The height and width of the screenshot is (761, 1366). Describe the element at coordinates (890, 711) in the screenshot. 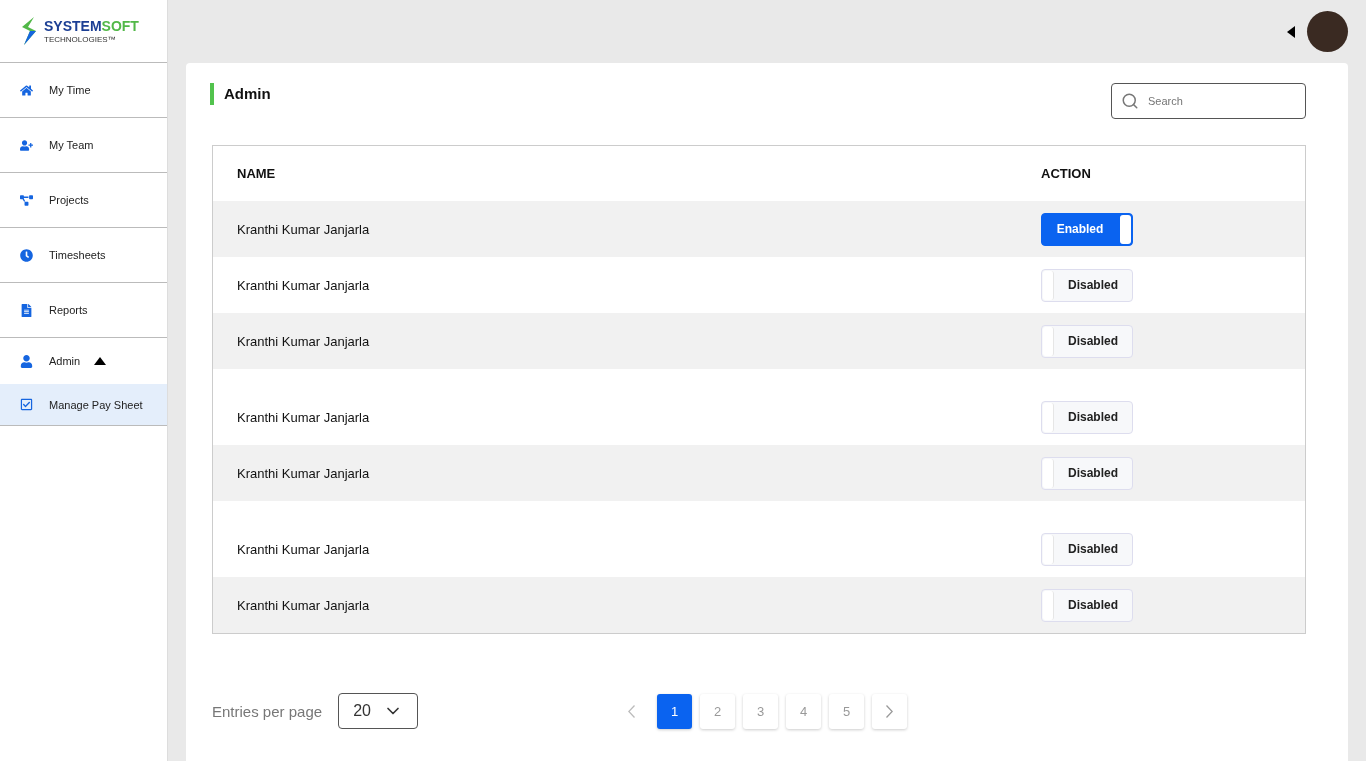

I see `chevron-right-icon` at that location.